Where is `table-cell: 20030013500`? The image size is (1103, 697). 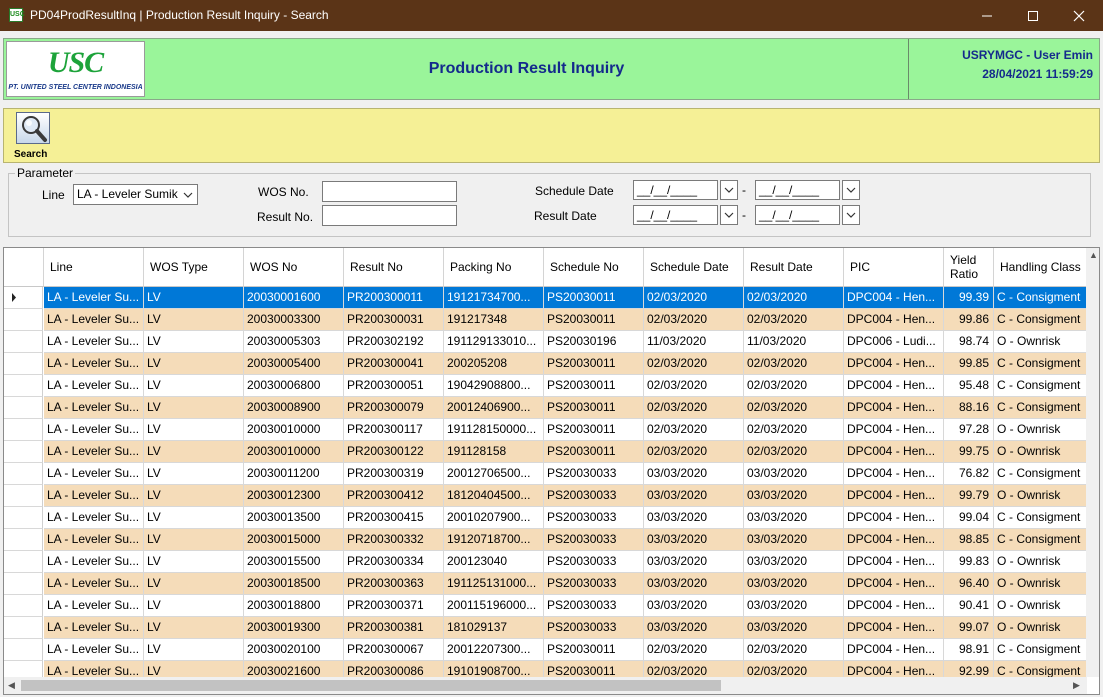
table-cell: 20030013500 is located at coordinates (294, 518).